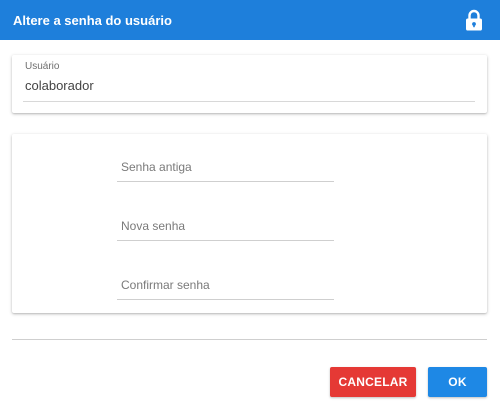 Image resolution: width=500 pixels, height=410 pixels. I want to click on new-password-field, so click(225, 227).